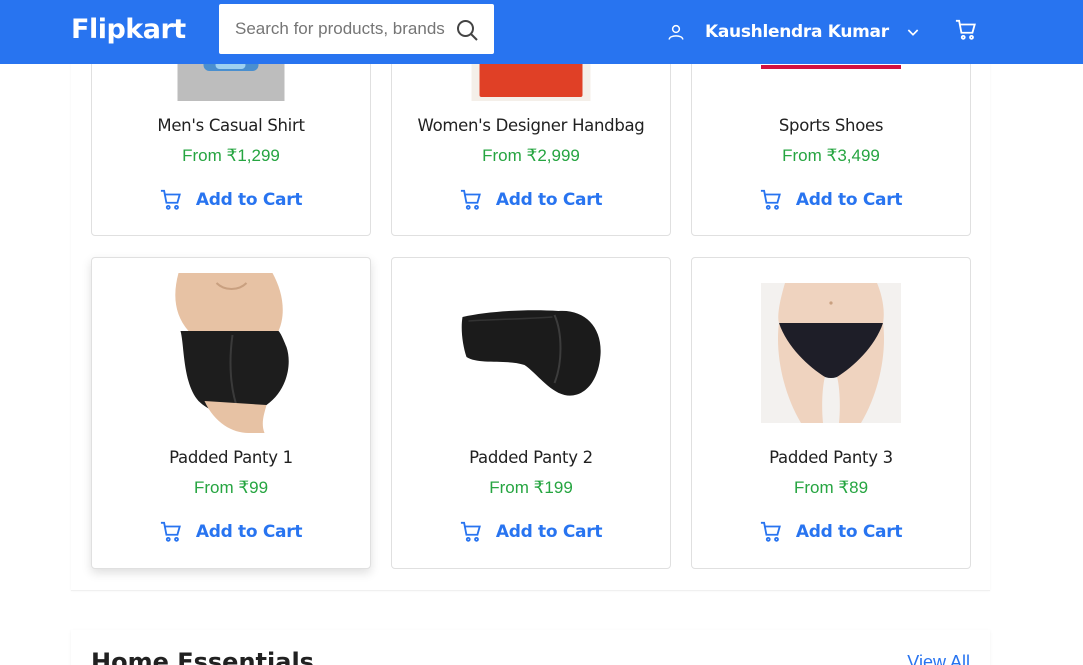 The width and height of the screenshot is (1083, 665). Describe the element at coordinates (797, 32) in the screenshot. I see `user-name: Kaushlendra Kumar` at that location.